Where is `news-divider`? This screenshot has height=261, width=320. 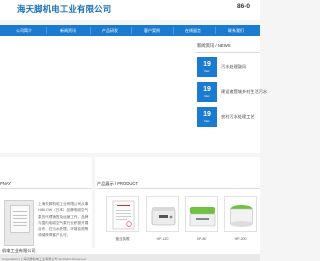 news-divider is located at coordinates (227, 52).